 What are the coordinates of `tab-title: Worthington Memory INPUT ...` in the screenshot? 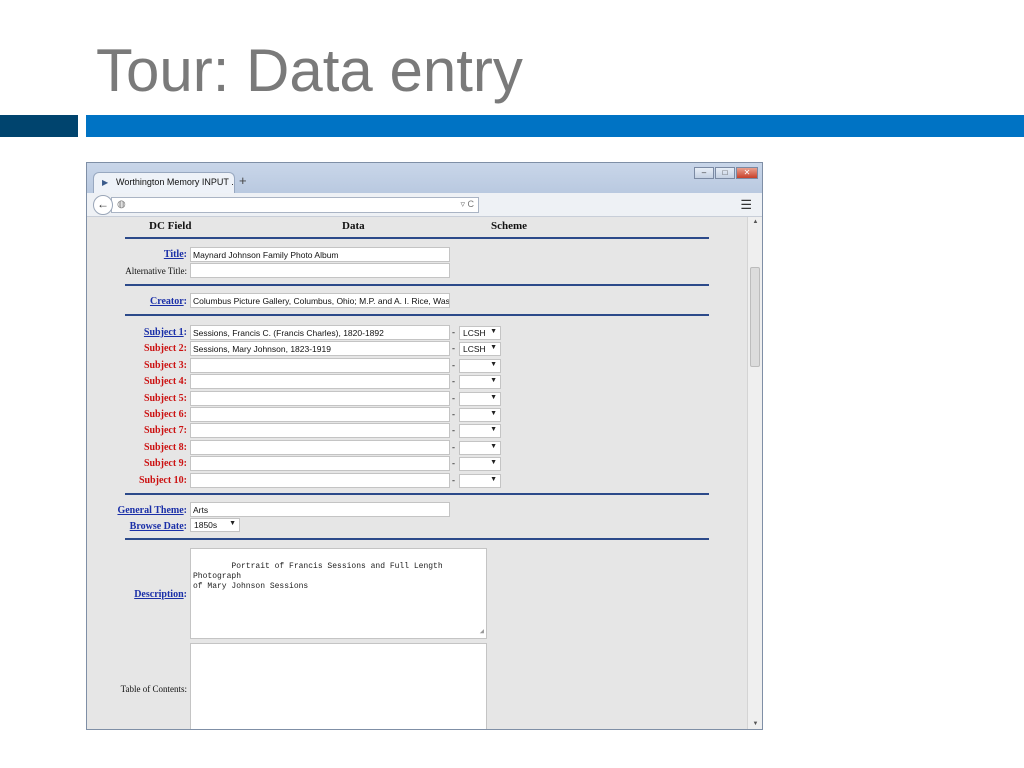 It's located at (175, 182).